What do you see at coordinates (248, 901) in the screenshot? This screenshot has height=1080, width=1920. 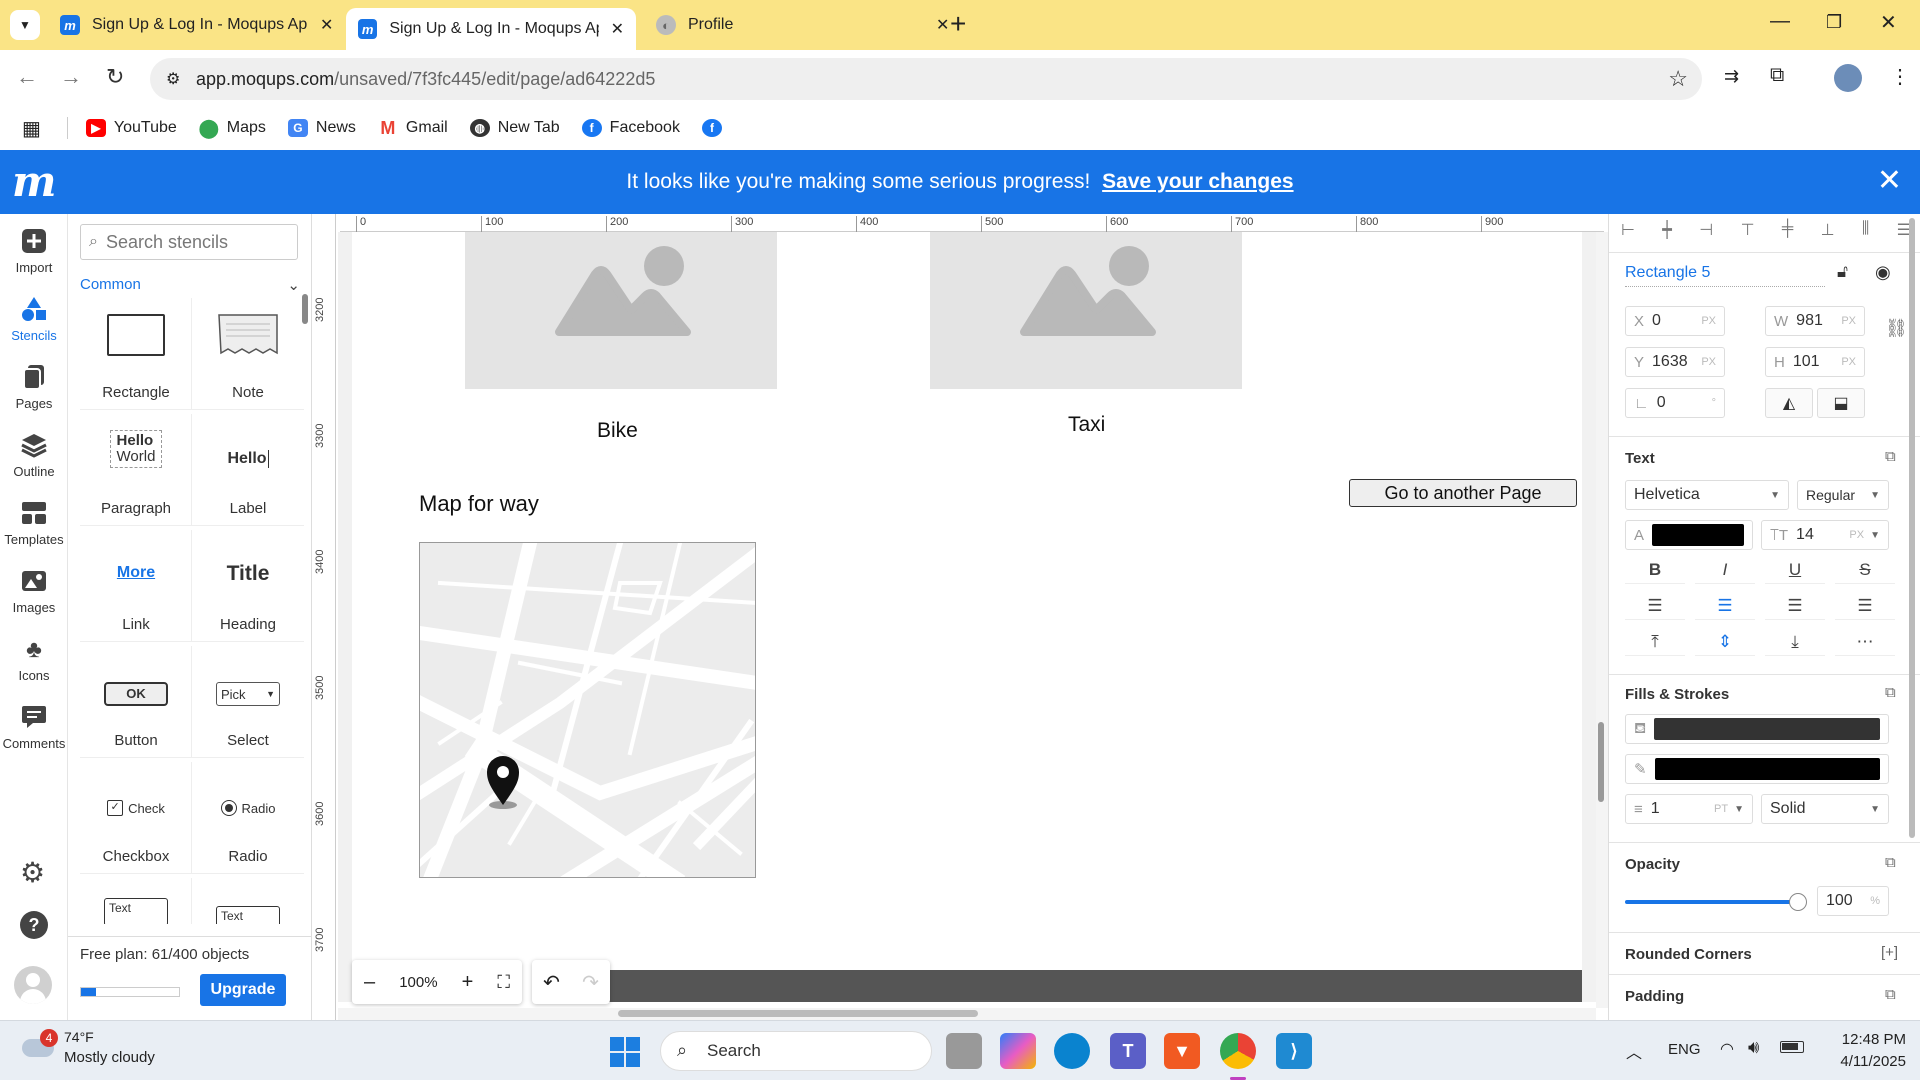 I see `stencil-text-area: Text` at bounding box center [248, 901].